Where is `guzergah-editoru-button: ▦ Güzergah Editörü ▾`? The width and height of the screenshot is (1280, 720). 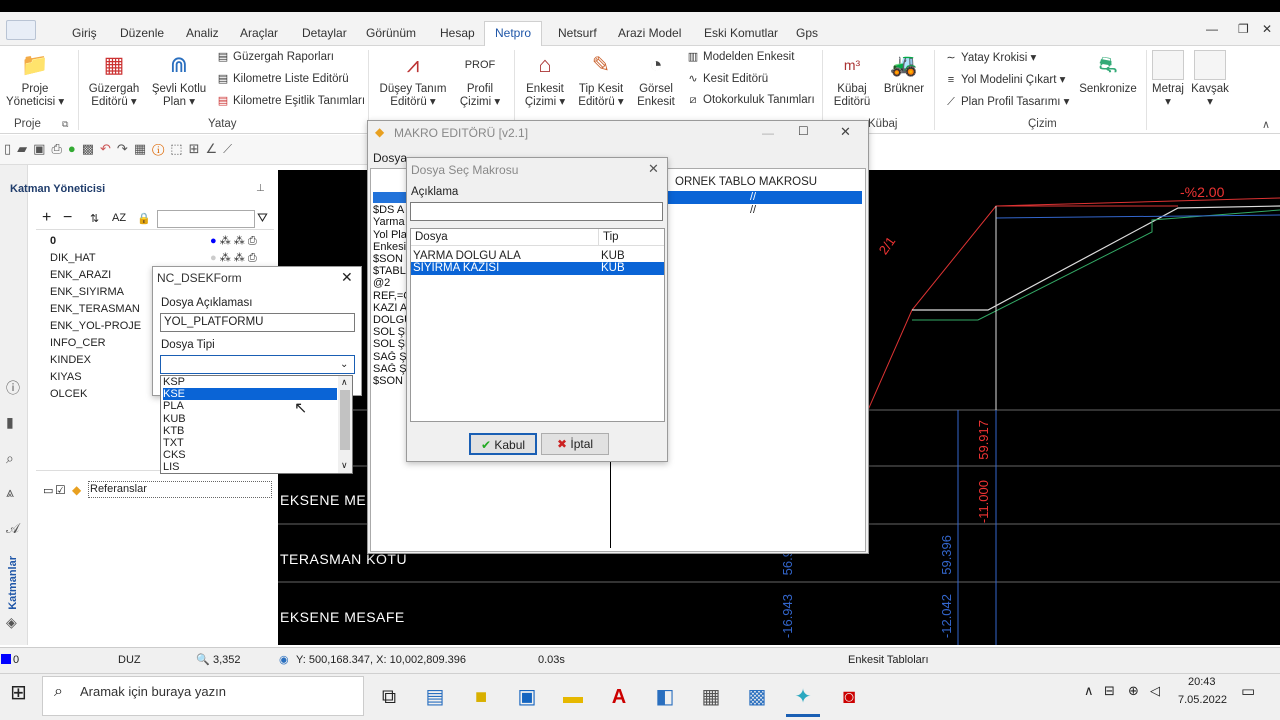 guzergah-editoru-button: ▦ Güzergah Editörü ▾ is located at coordinates (114, 79).